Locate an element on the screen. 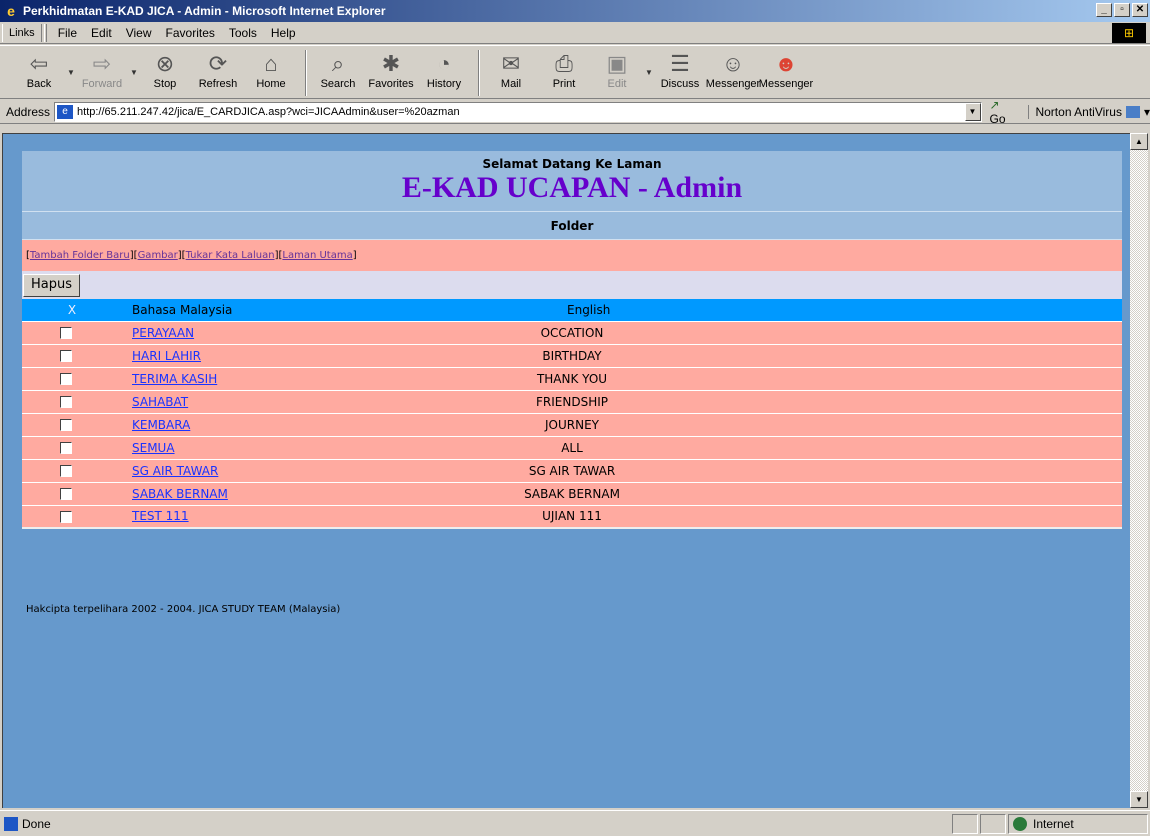 The height and width of the screenshot is (836, 1150). menu-view: View is located at coordinates (139, 33).